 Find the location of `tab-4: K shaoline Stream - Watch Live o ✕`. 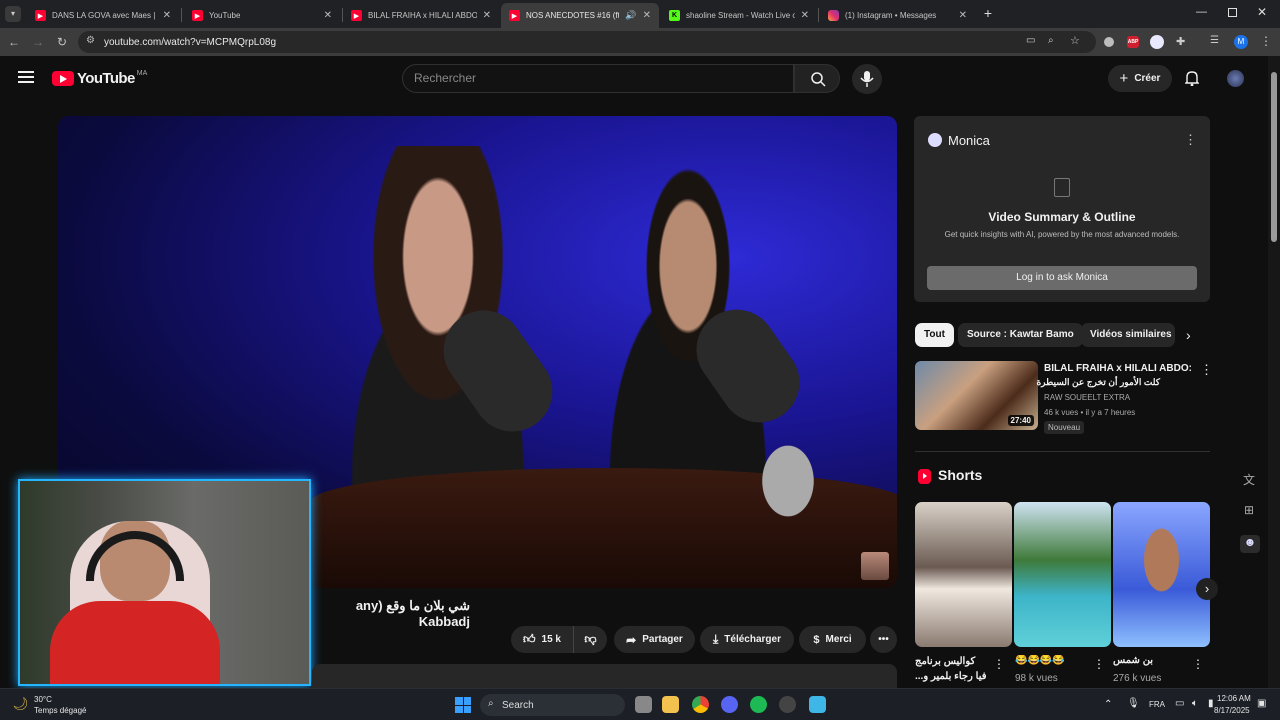

tab-4: K shaoline Stream - Watch Live o ✕ is located at coordinates (739, 15).